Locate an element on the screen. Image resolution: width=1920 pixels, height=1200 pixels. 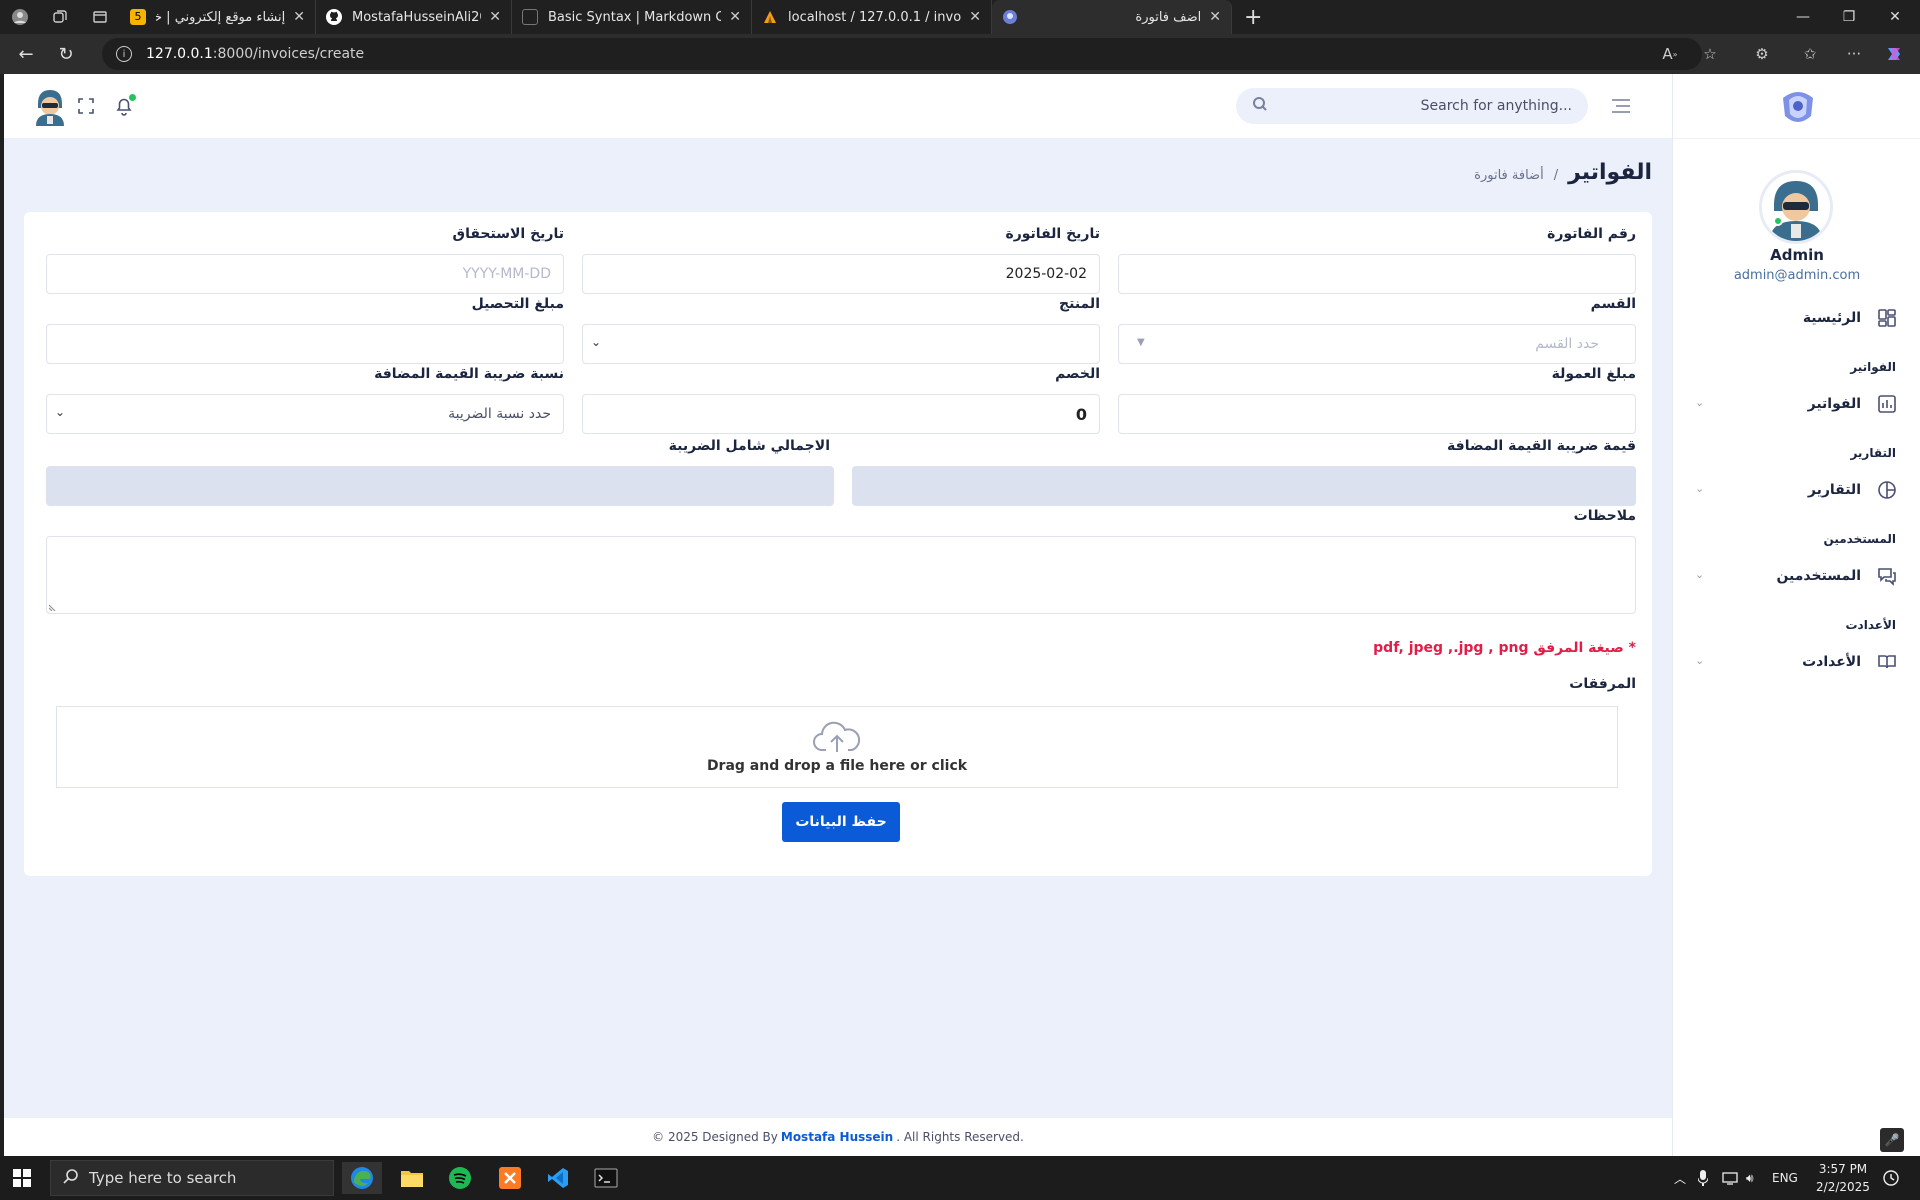
notifications-bell-icon is located at coordinates (124, 106).